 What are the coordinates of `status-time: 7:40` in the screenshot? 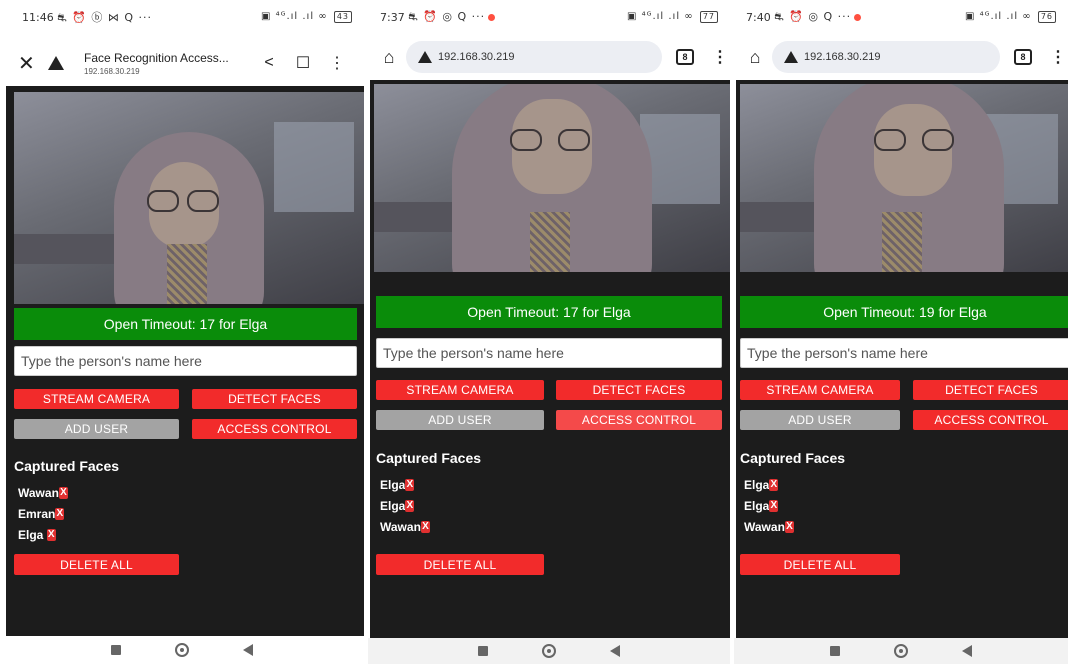 It's located at (758, 17).